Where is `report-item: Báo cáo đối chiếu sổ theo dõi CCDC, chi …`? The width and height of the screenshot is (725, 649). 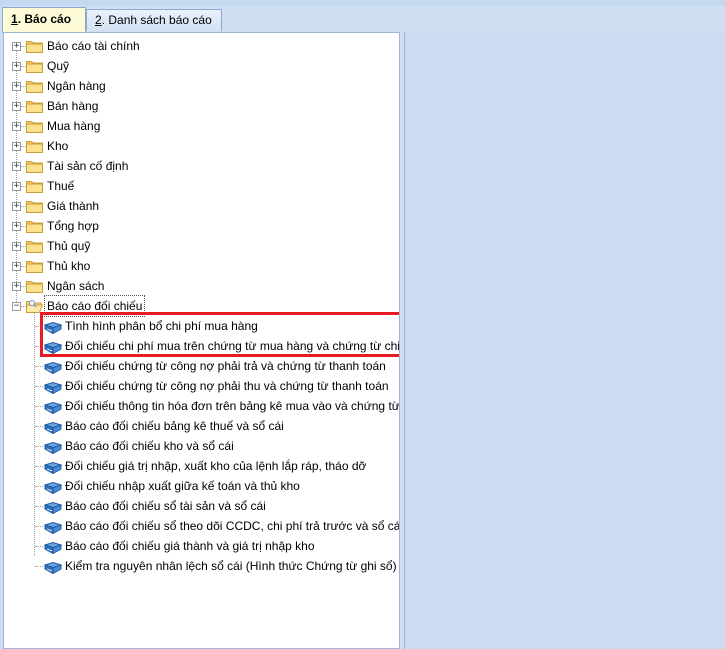 report-item: Báo cáo đối chiếu sổ theo dõi CCDC, chi … is located at coordinates (201, 526).